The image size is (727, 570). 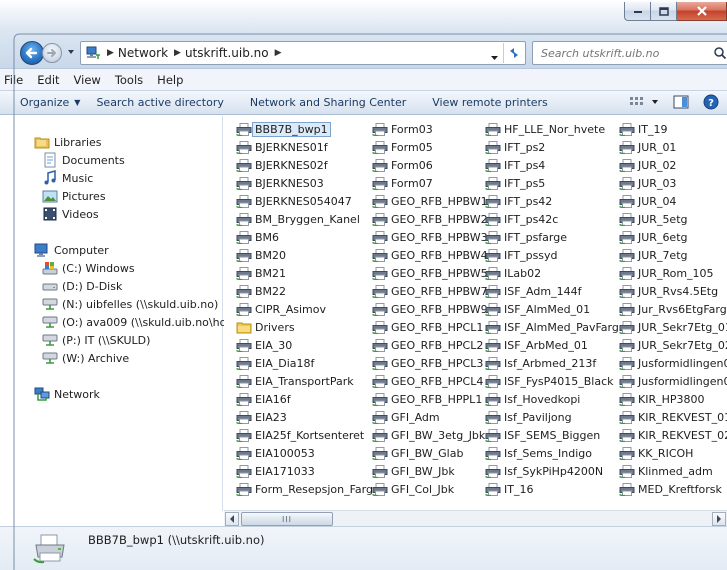 I want to click on menu-tools: Tools, so click(x=129, y=80).